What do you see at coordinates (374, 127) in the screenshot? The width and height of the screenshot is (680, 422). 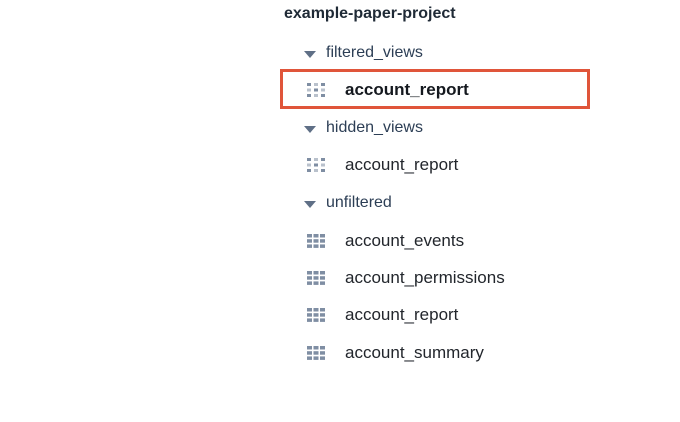 I see `dataset-label: hidden_views` at bounding box center [374, 127].